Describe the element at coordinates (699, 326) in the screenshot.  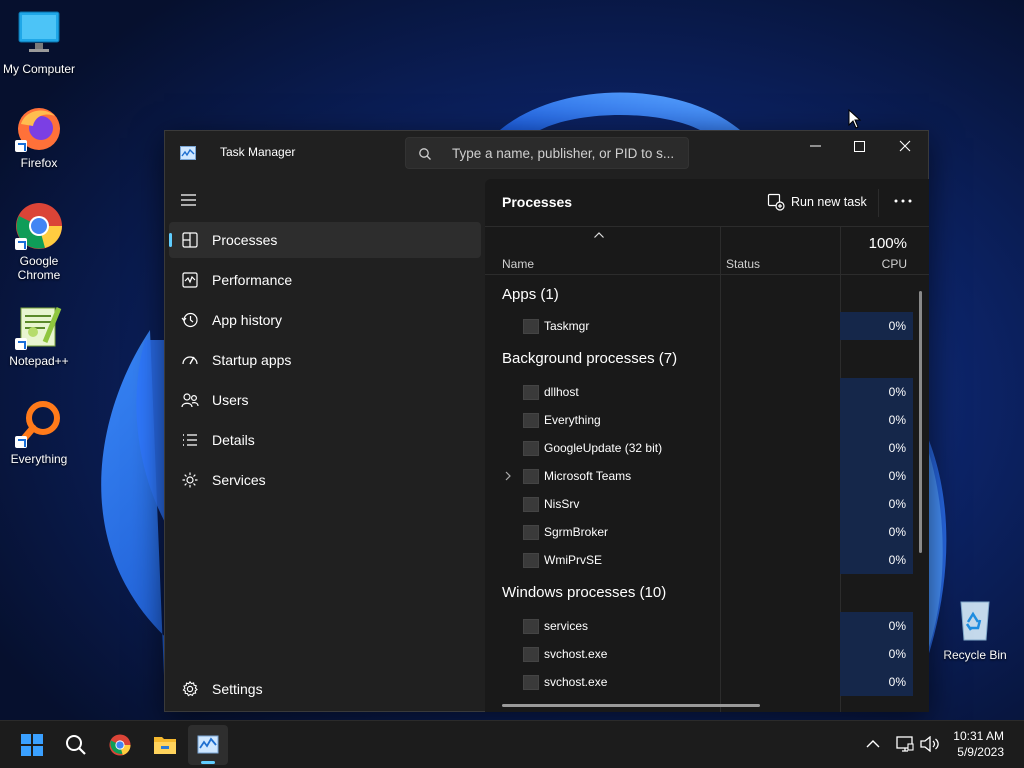
I see `table-row: Taskmgr 0%` at that location.